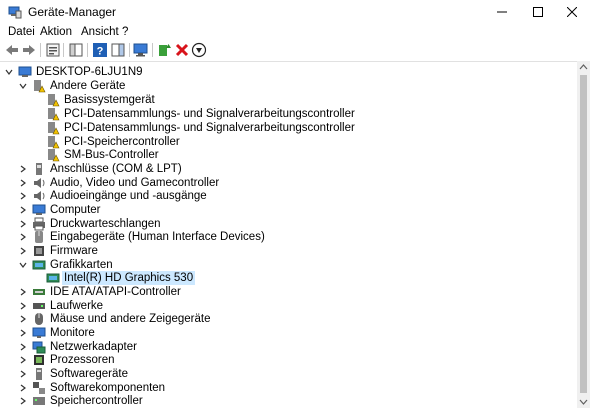  Describe the element at coordinates (115, 319) in the screenshot. I see `tree-category-maeuse: Mäuse und andere Zeigegeräte` at that location.